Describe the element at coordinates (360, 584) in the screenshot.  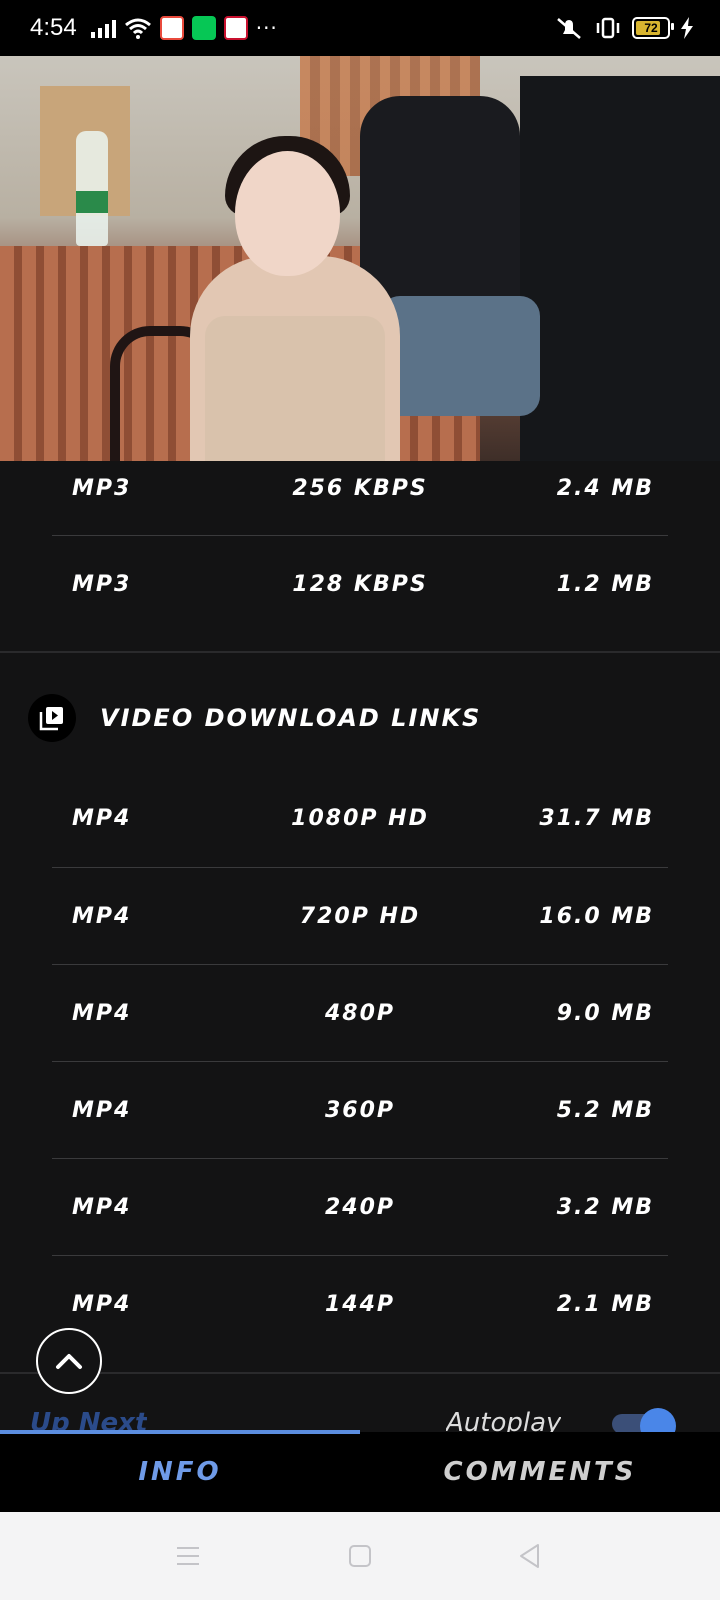
I see `audio-download-row: MP3 128 KBPS 1.2 MB` at that location.